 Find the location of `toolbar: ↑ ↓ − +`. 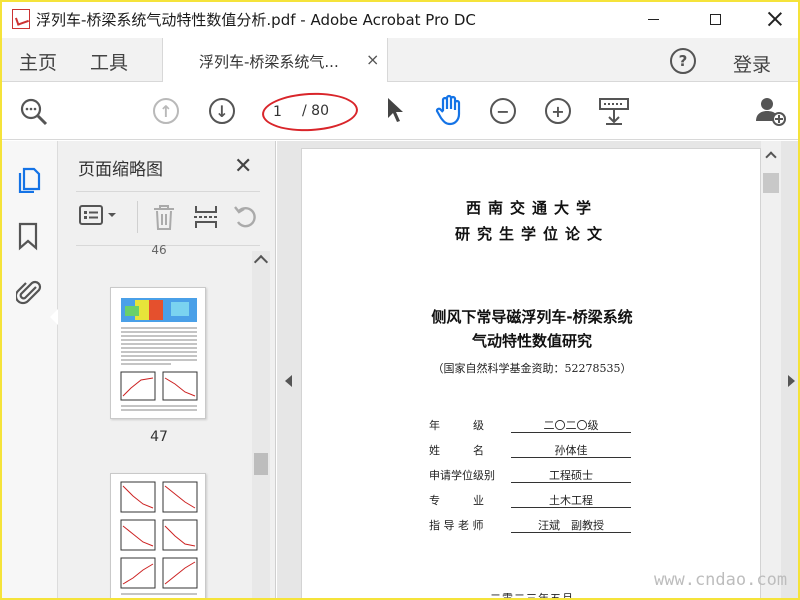

toolbar: ↑ ↓ − + is located at coordinates (400, 111).